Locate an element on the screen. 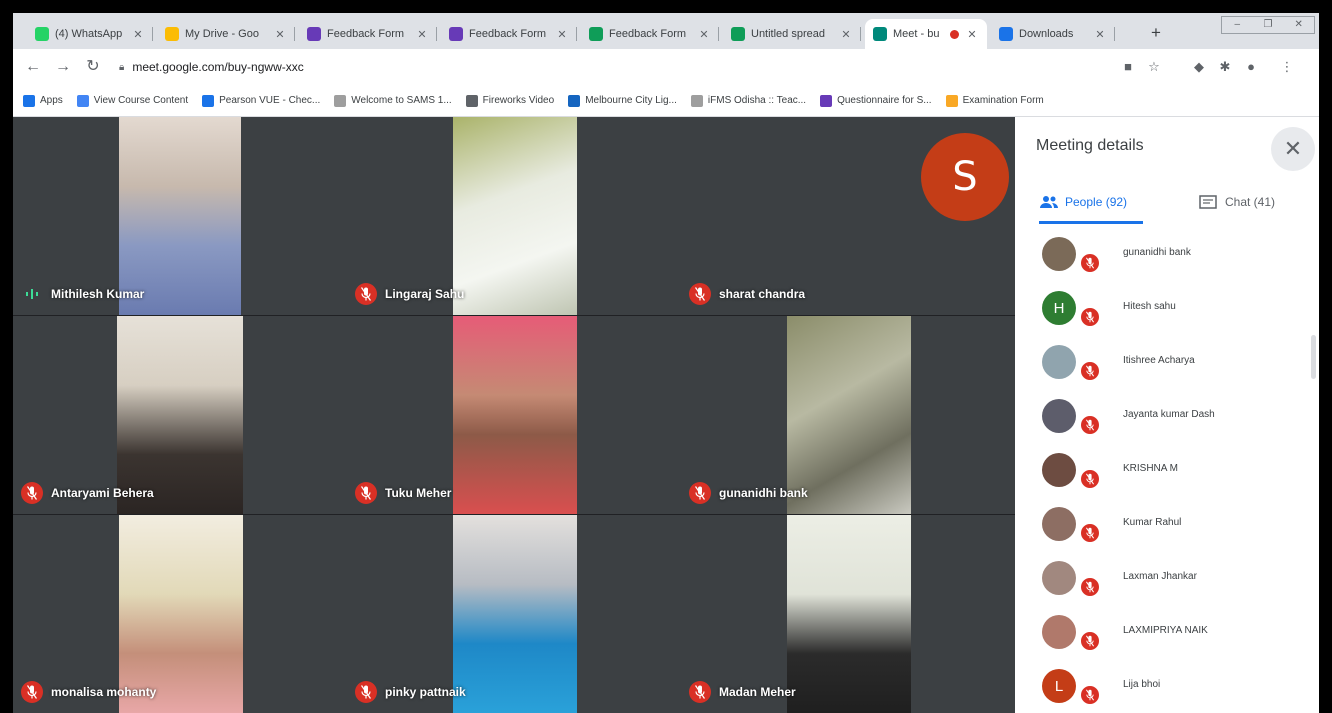 Image resolution: width=1332 pixels, height=713 pixels. browser-tab: (4) WhatsApp ✕ is located at coordinates (90, 34).